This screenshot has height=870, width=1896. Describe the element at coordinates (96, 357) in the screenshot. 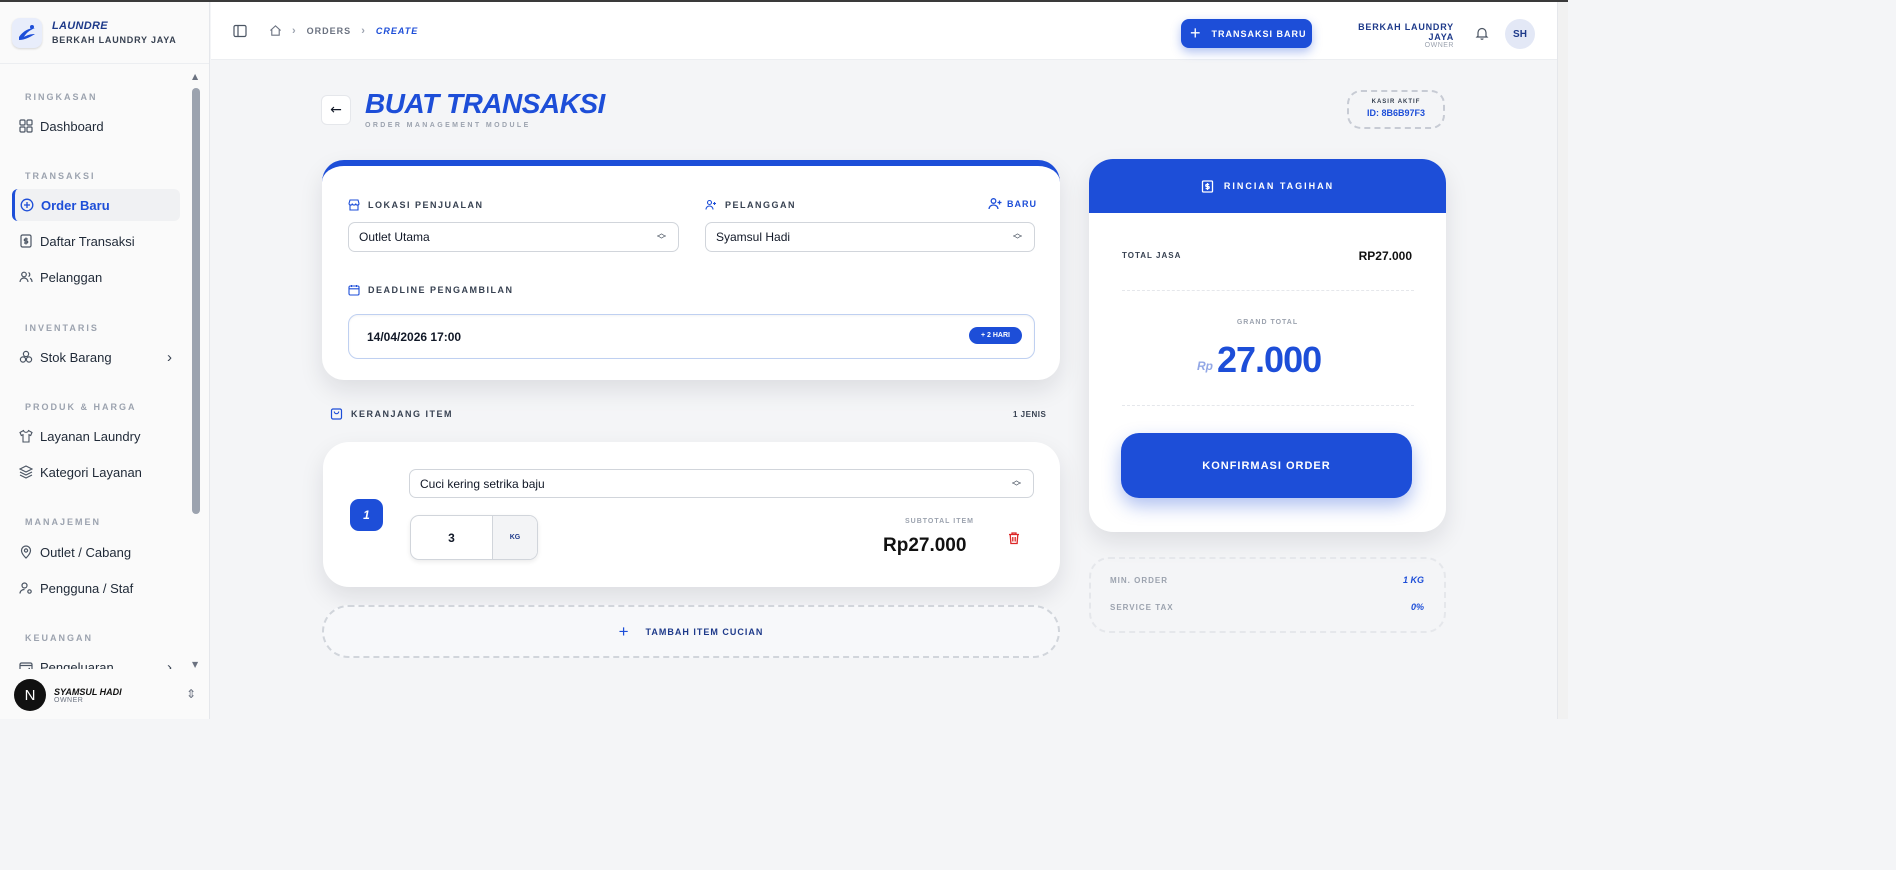

I see `sidebar-item-stok-barang: Stok Barang ›` at that location.